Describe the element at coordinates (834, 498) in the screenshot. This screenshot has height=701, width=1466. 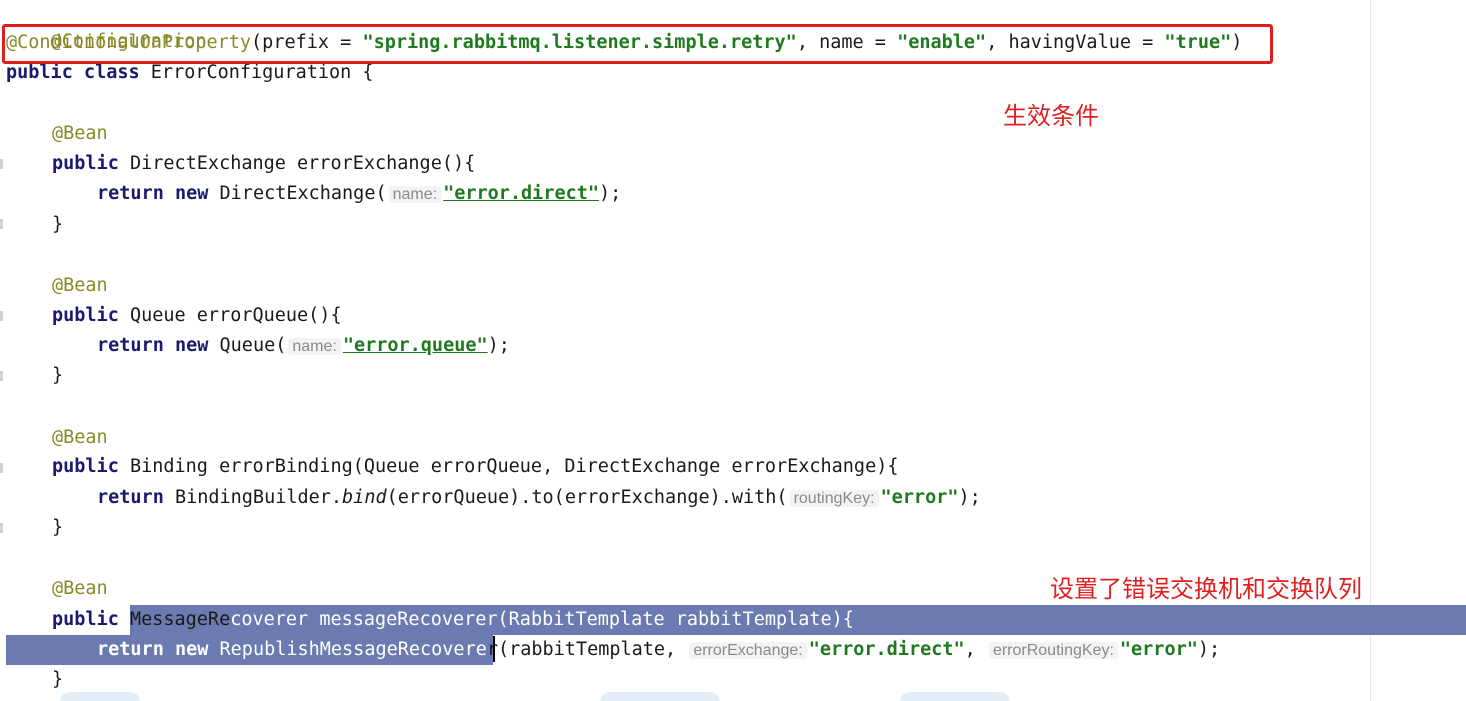
I see `parameter-hint: routingKey:` at that location.